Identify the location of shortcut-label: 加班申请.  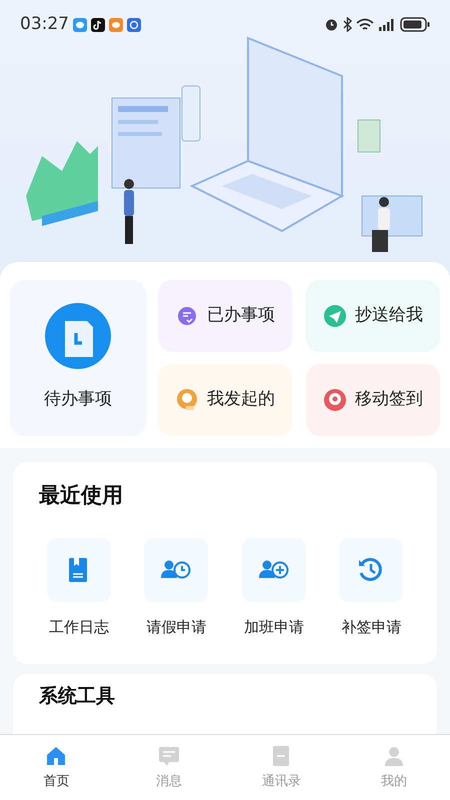
(274, 627).